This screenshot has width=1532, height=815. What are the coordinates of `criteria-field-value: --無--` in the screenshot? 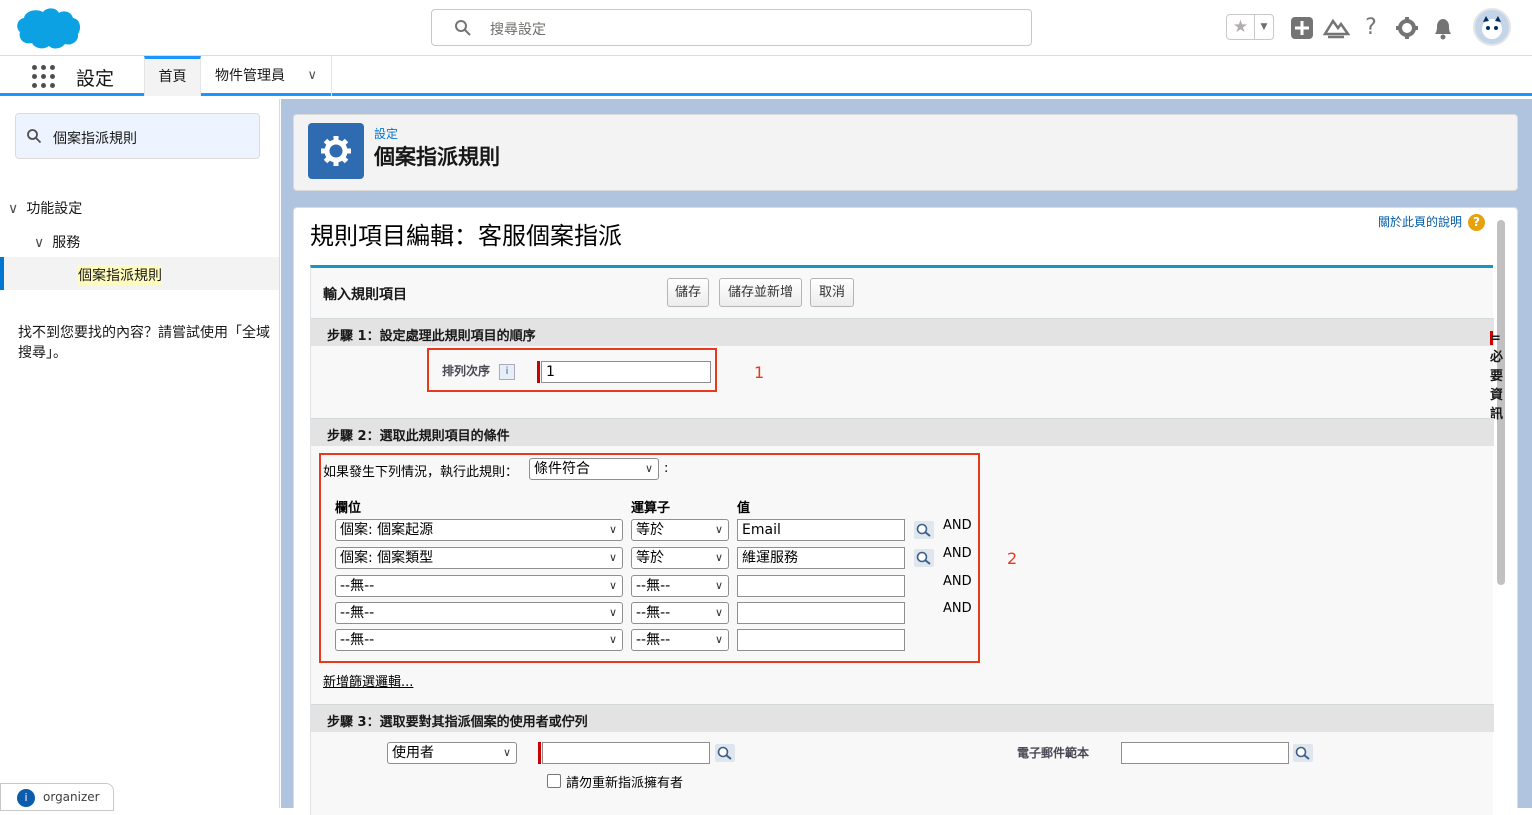 It's located at (357, 586).